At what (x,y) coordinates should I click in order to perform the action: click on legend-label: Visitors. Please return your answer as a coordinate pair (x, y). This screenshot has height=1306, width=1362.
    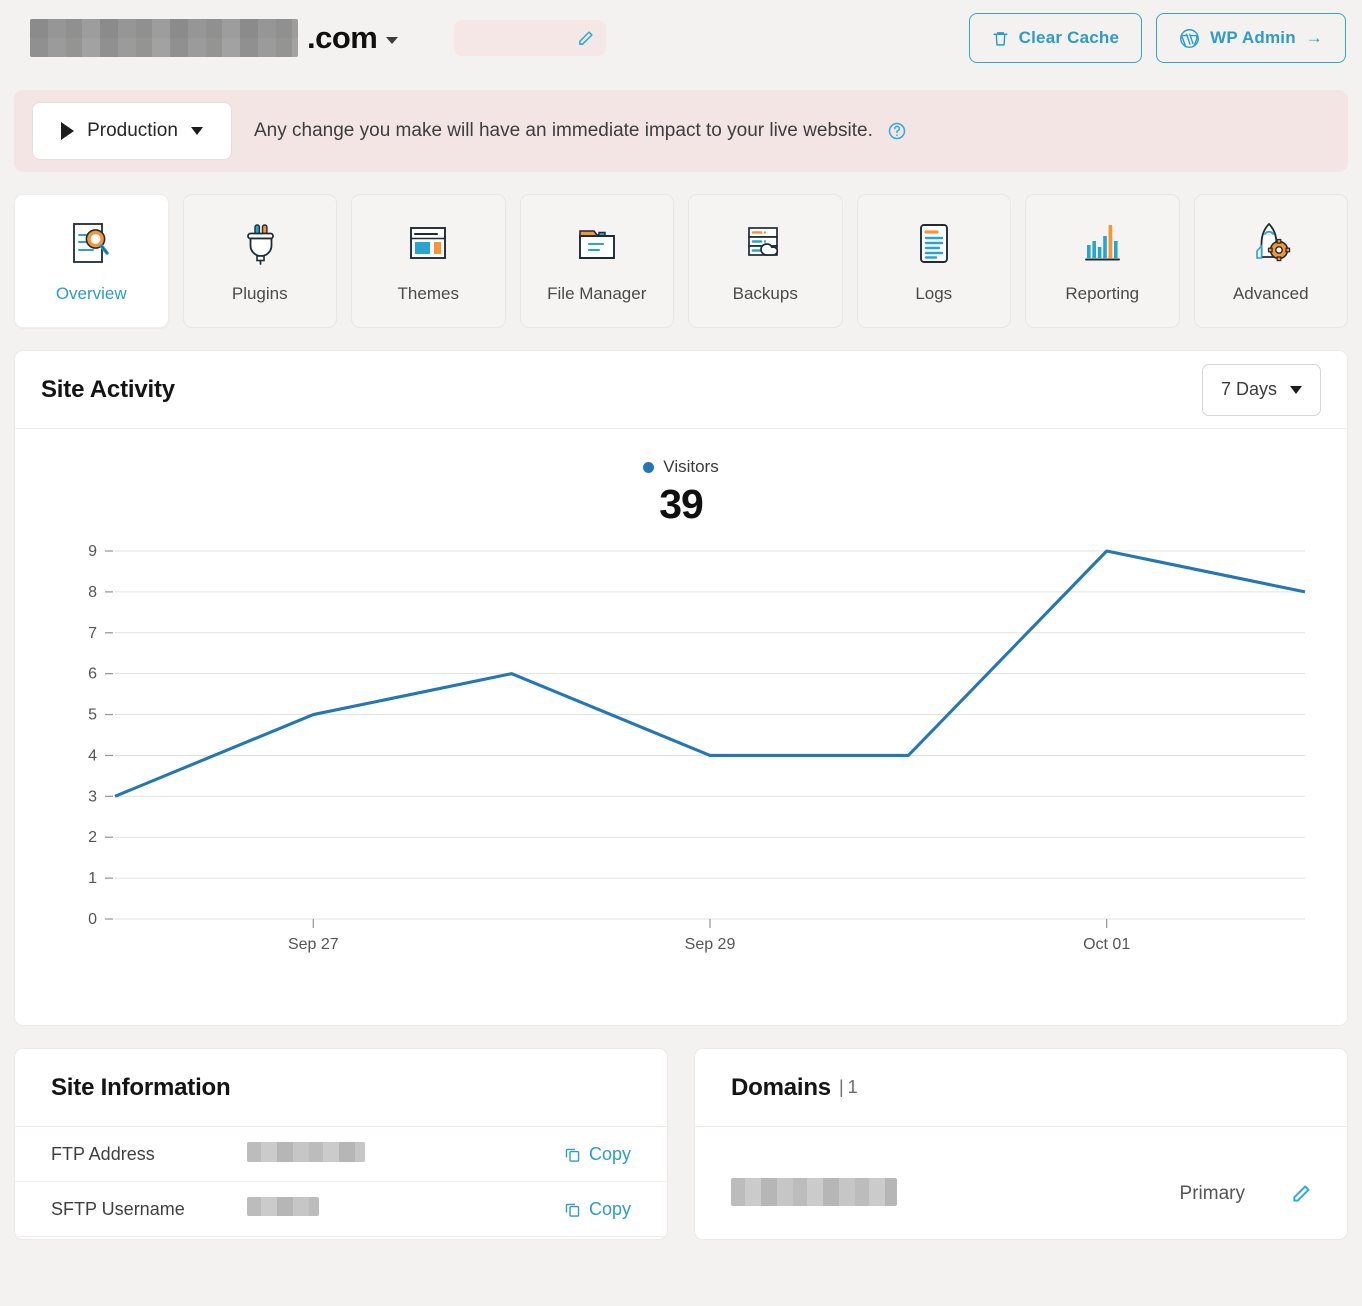
    Looking at the image, I should click on (691, 466).